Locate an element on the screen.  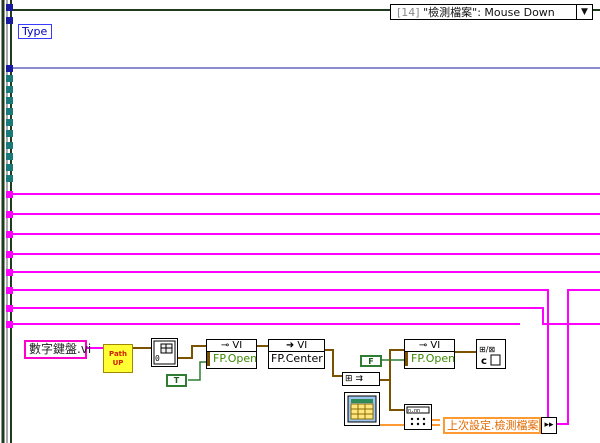
svg-text: n.nn is located at coordinates (414, 411).